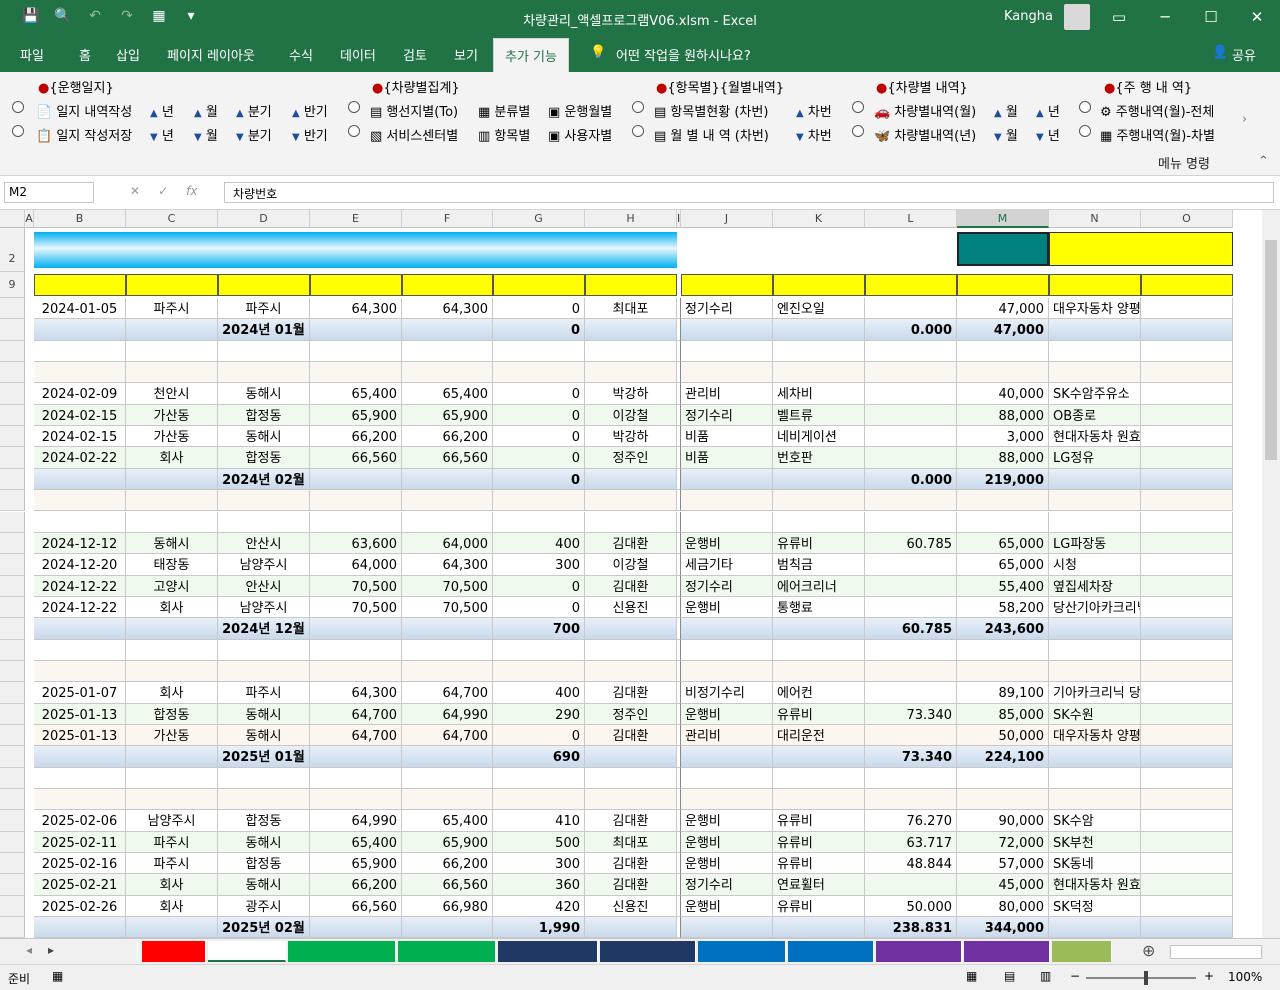 Image resolution: width=1280 pixels, height=990 pixels. I want to click on radio-monthly, so click(638, 132).